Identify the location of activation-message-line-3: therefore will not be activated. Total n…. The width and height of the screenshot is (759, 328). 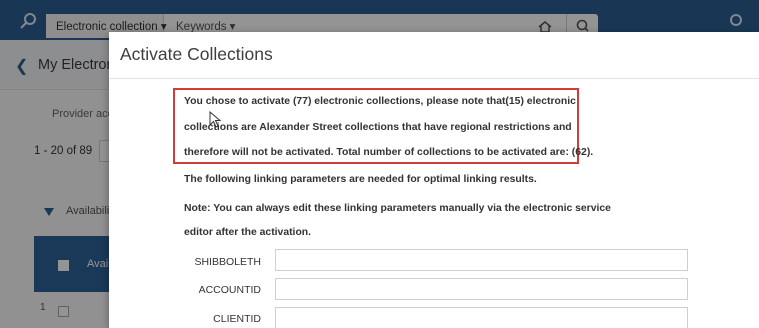
(389, 152).